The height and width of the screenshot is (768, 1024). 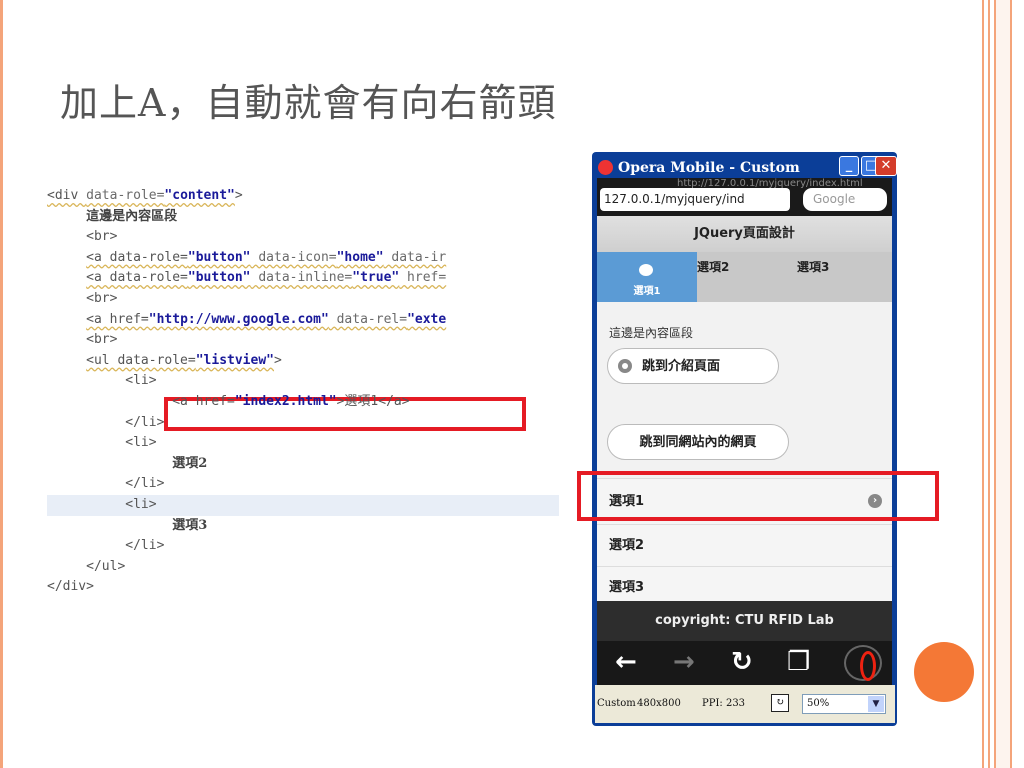 I want to click on nav-item-label: 選項1, so click(x=647, y=291).